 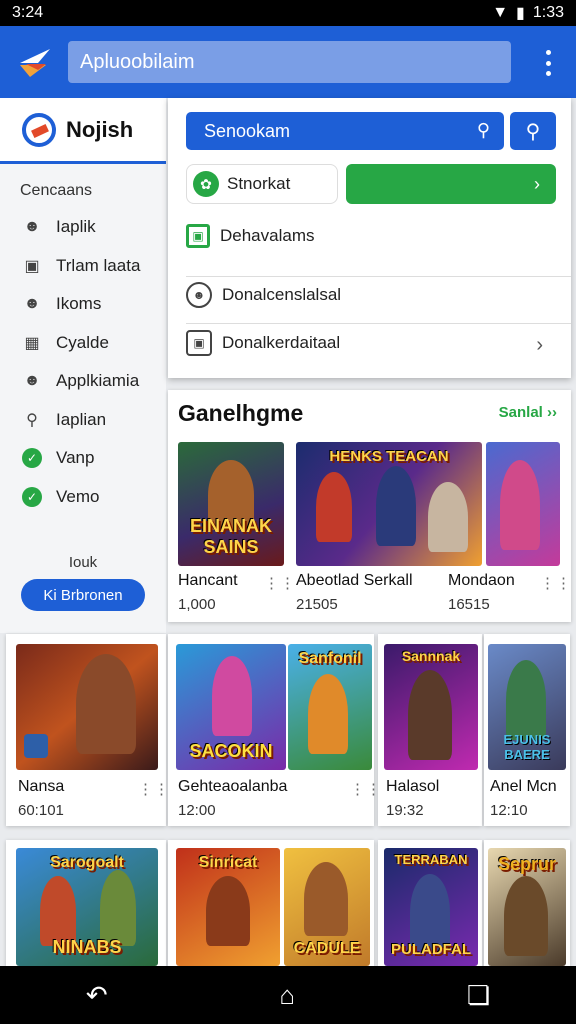 I want to click on game-art-title: NINABS, so click(x=87, y=947).